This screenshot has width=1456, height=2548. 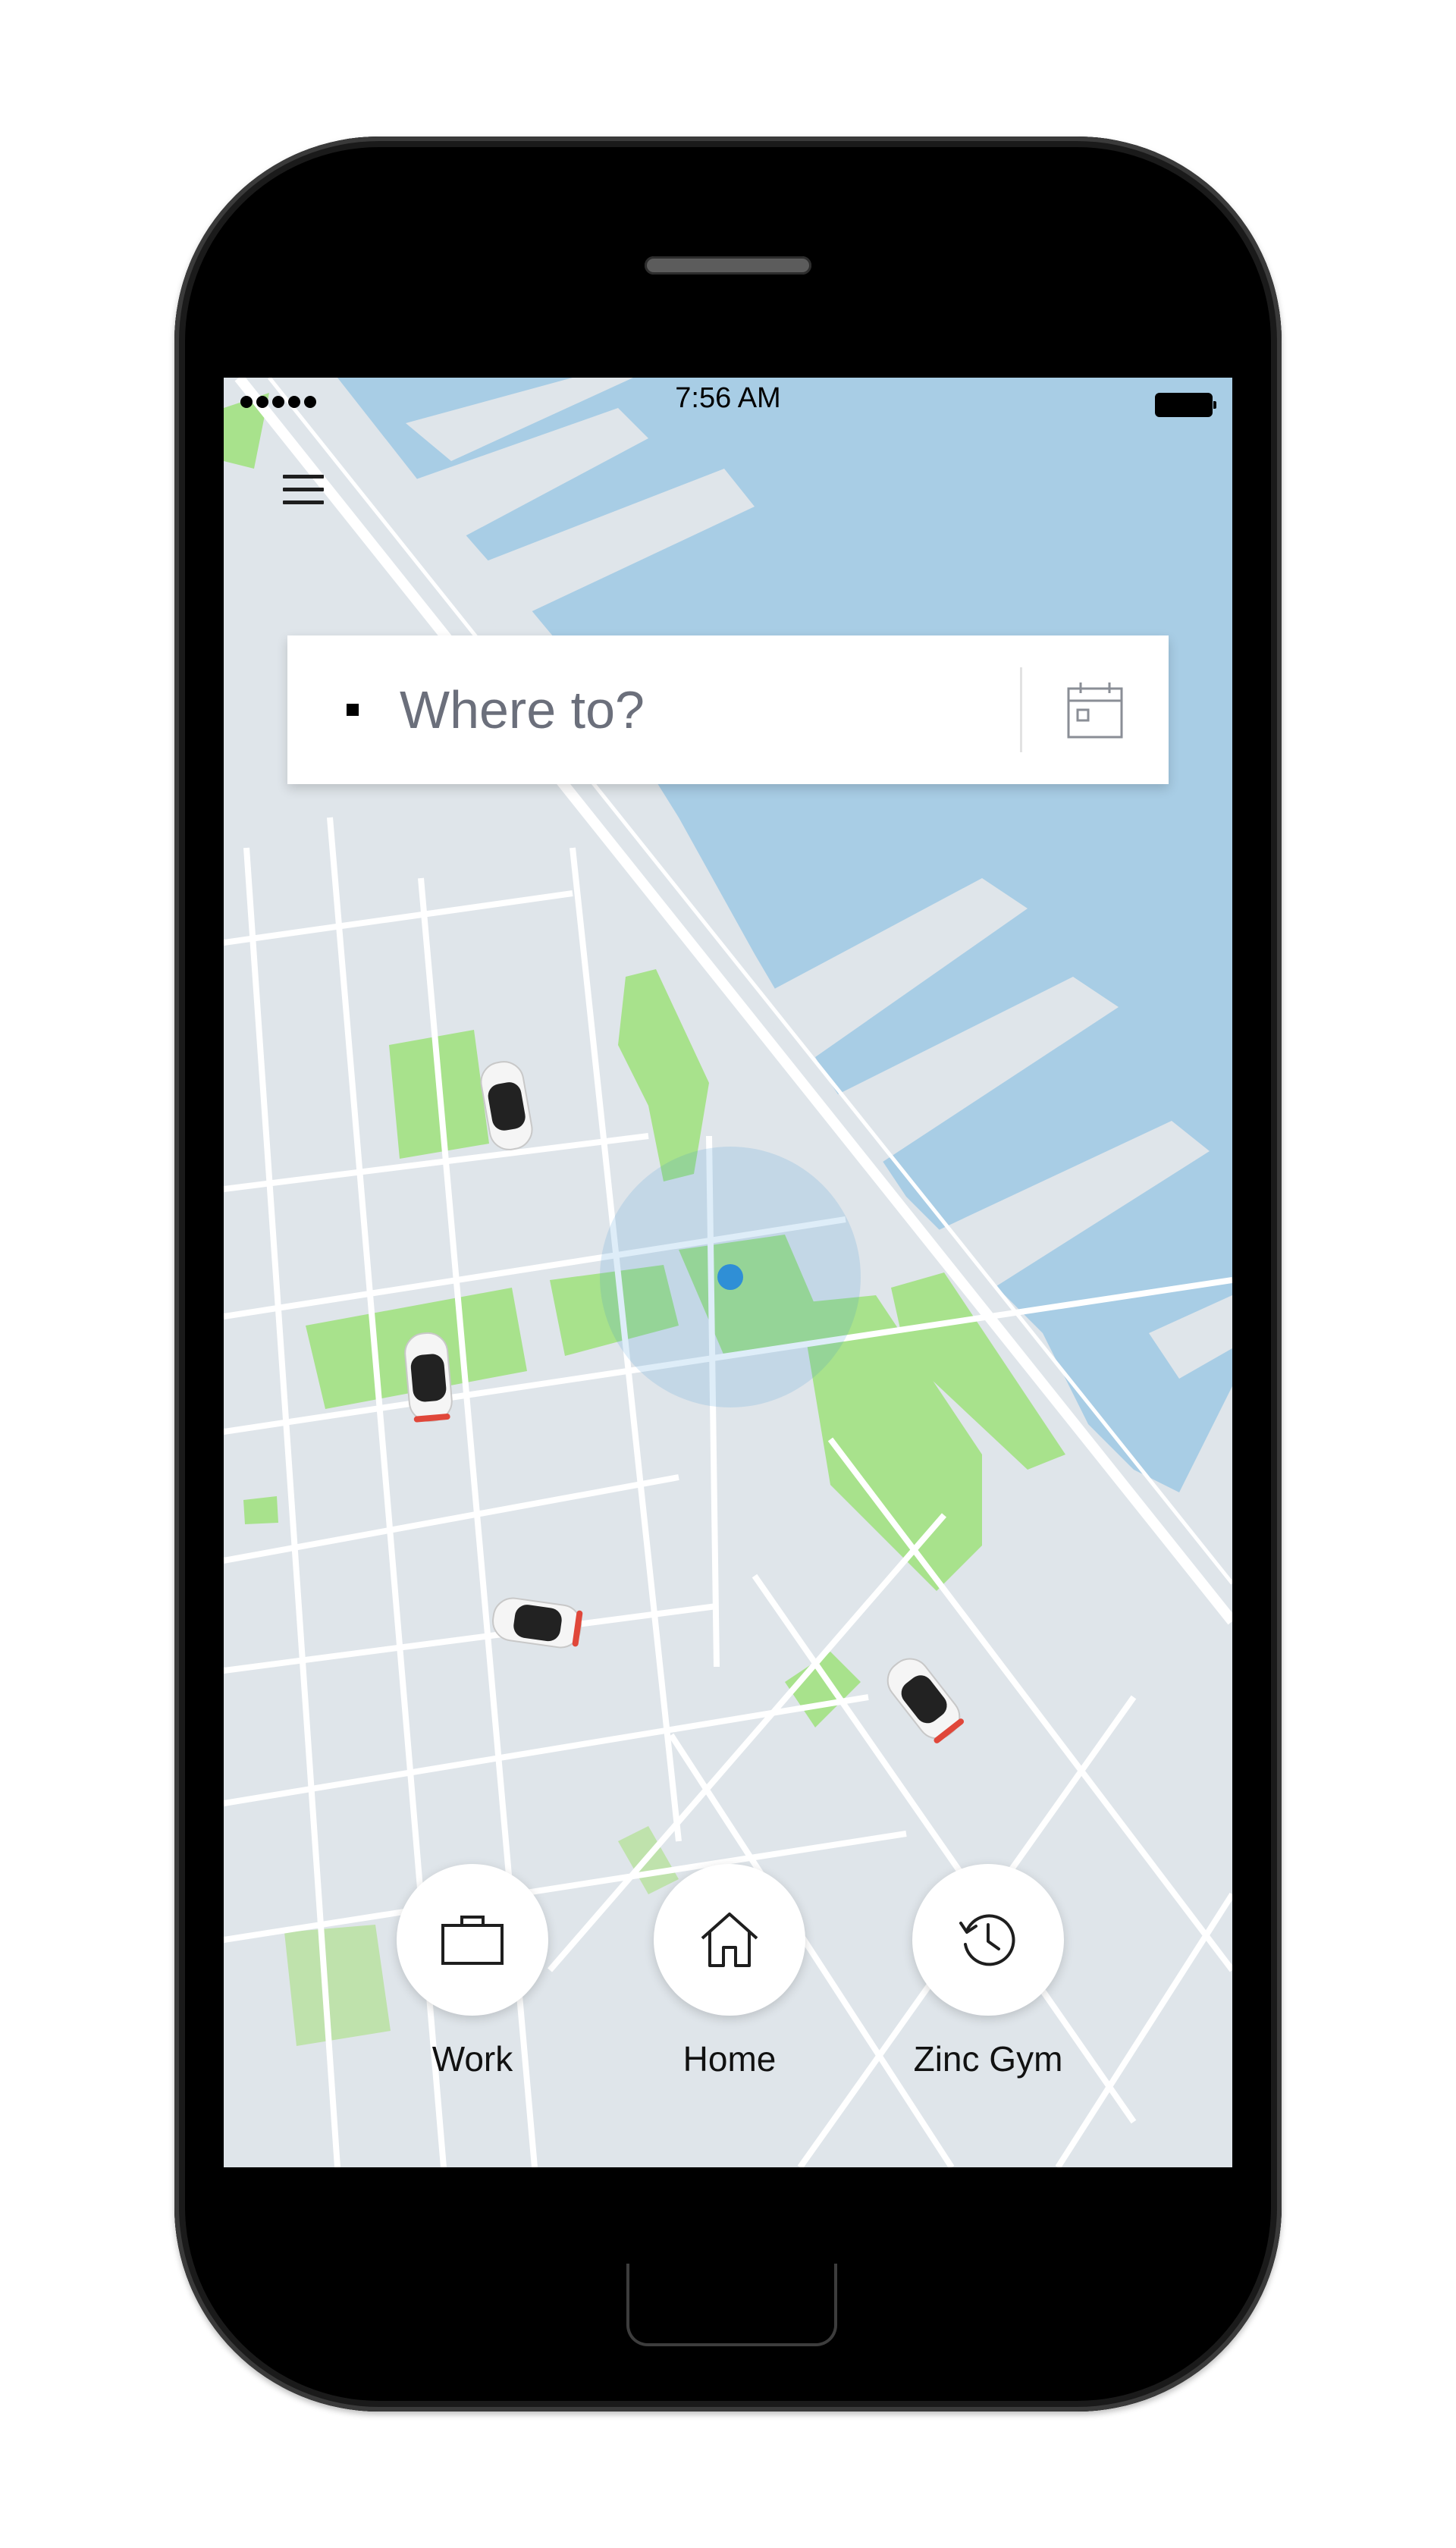 I want to click on history-clock-icon, so click(x=987, y=1940).